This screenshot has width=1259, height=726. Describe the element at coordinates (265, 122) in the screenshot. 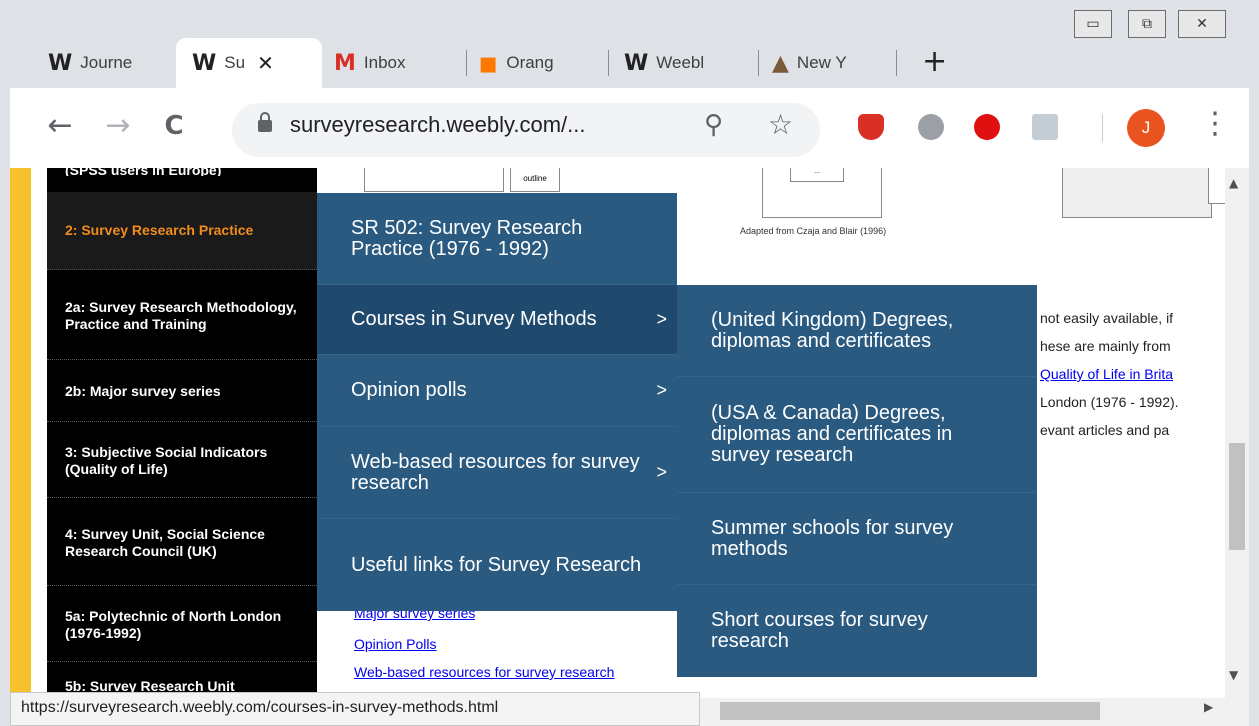

I see `lock-icon` at that location.